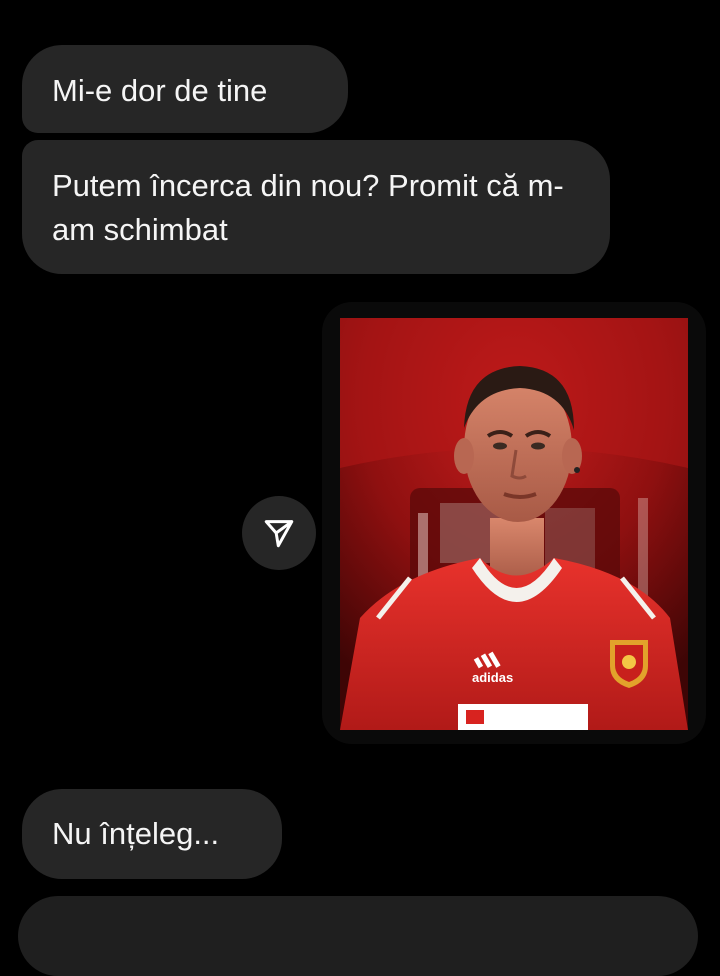  I want to click on paper-plane-icon, so click(279, 534).